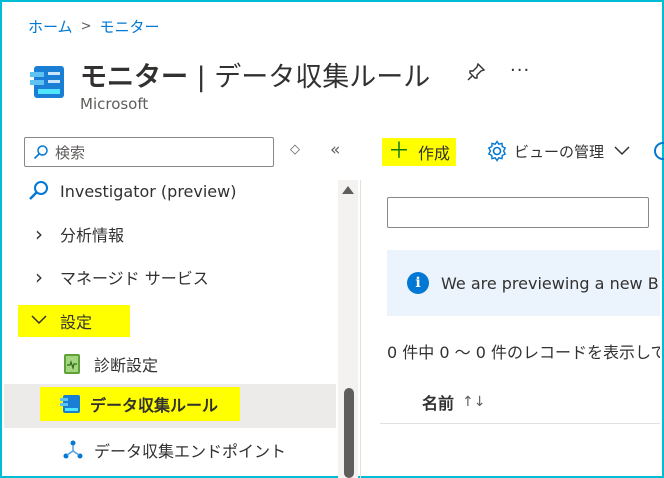 The width and height of the screenshot is (664, 478). Describe the element at coordinates (72, 364) in the screenshot. I see `diagnostic-settings-icon` at that location.